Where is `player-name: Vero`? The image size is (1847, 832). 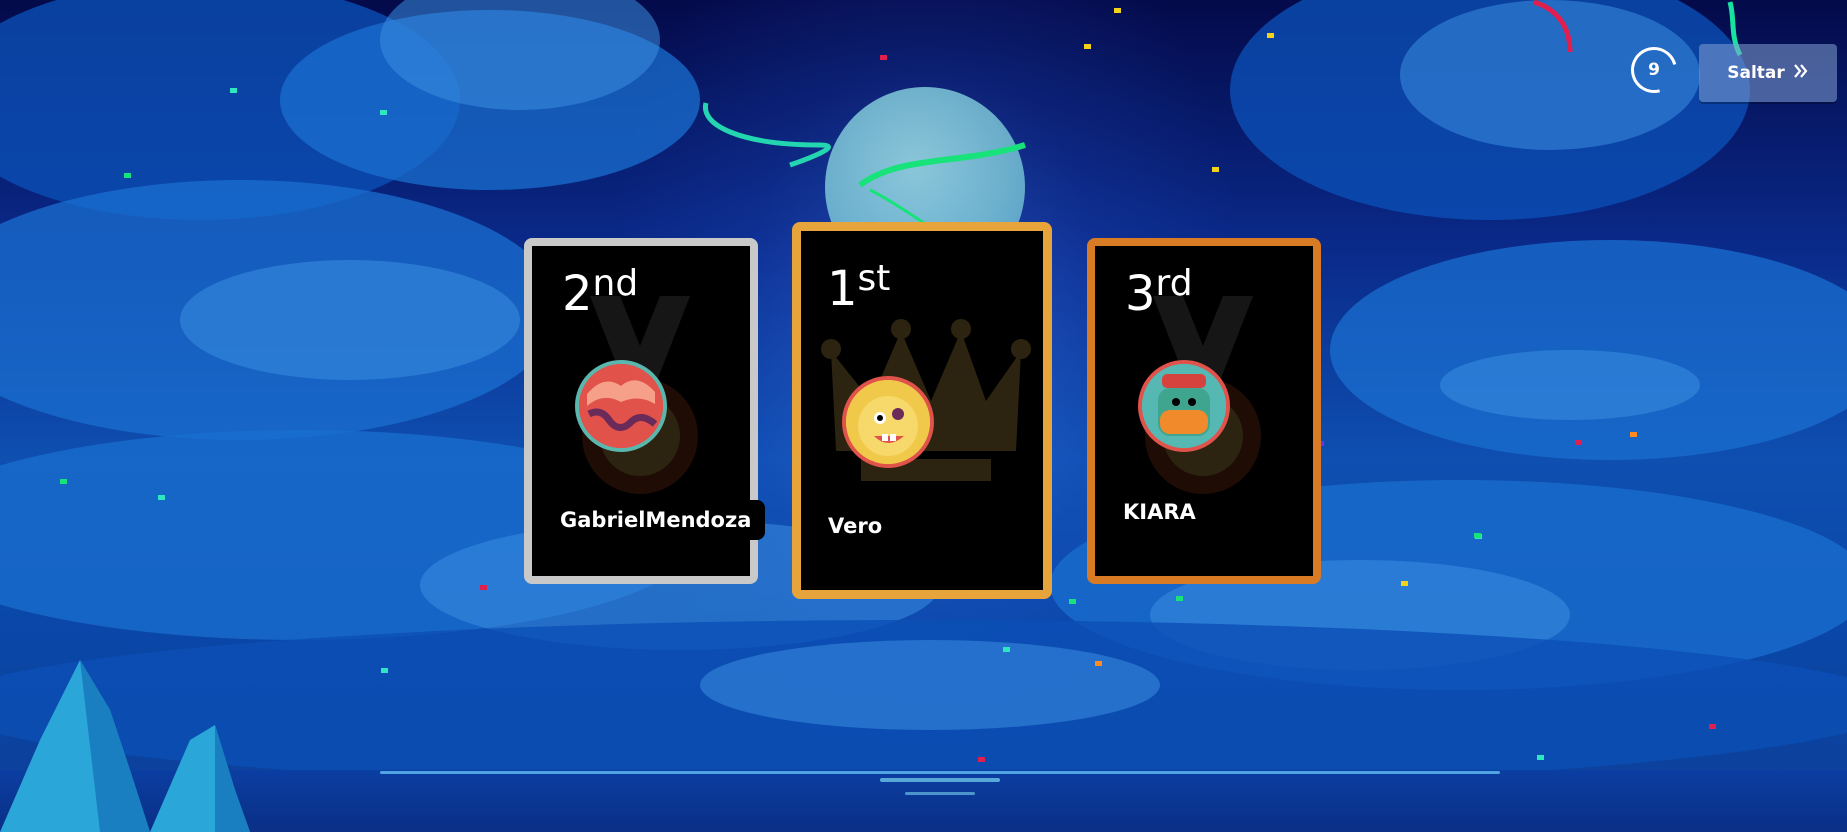 player-name: Vero is located at coordinates (855, 526).